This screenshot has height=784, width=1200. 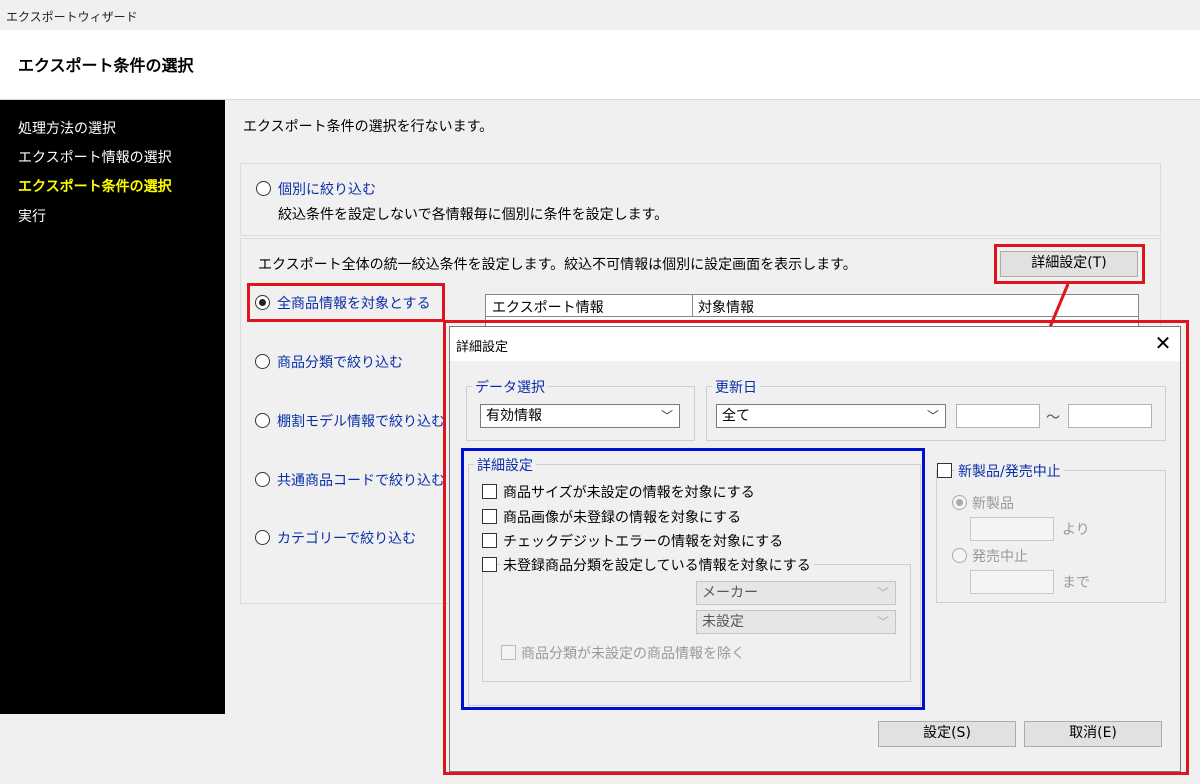 I want to click on option-tag-radio, so click(x=262, y=537).